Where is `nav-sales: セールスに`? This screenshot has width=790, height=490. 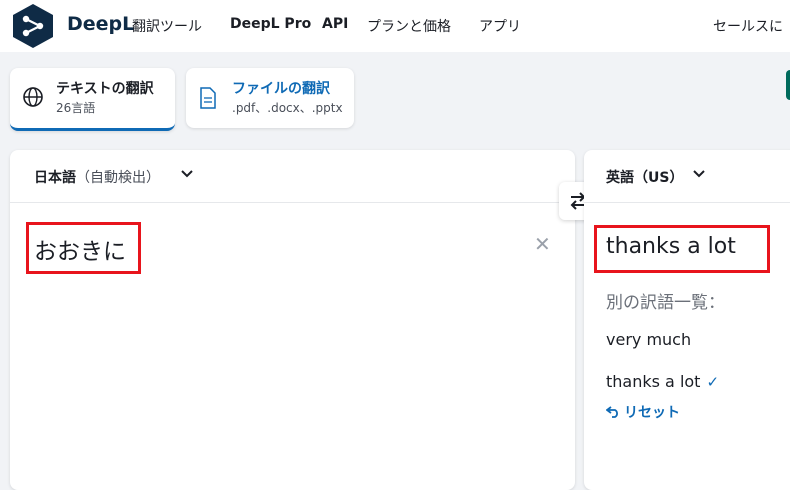 nav-sales: セールスに is located at coordinates (748, 26).